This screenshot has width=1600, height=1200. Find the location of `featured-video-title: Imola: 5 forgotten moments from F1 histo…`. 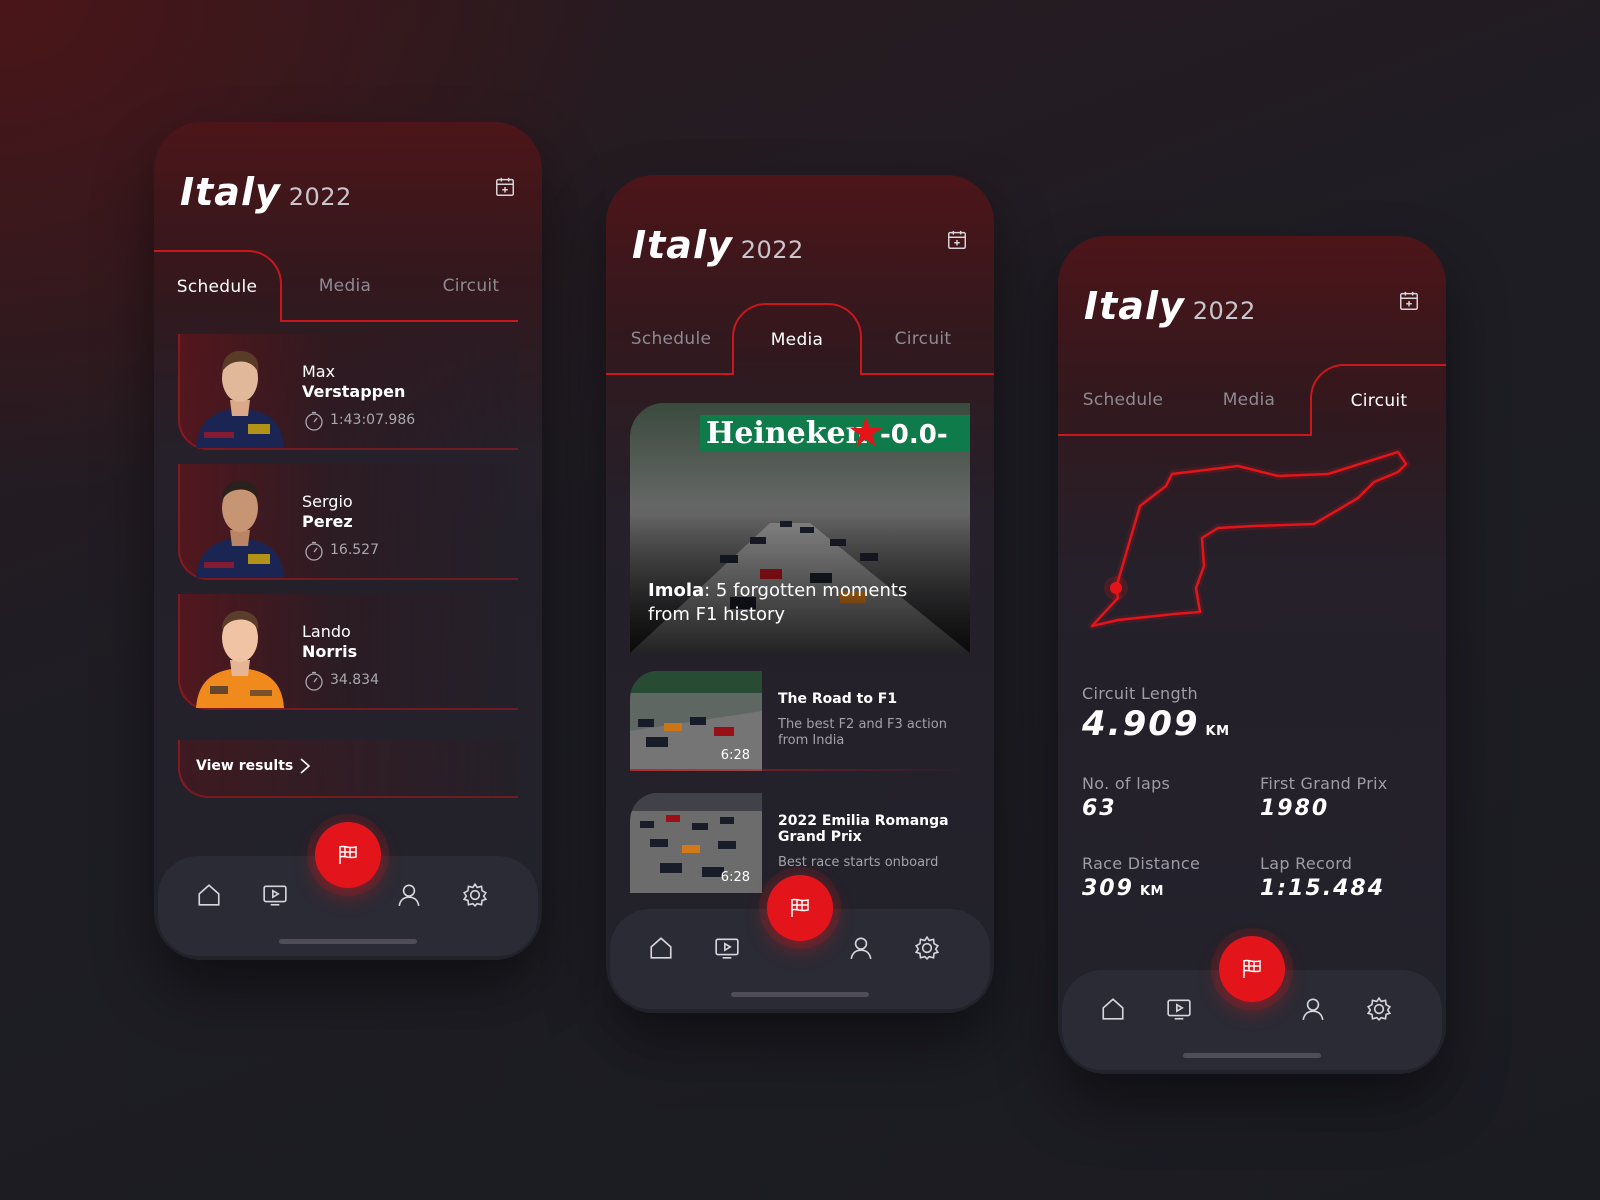

featured-video-title: Imola: 5 forgotten moments from F1 histo… is located at coordinates (800, 603).